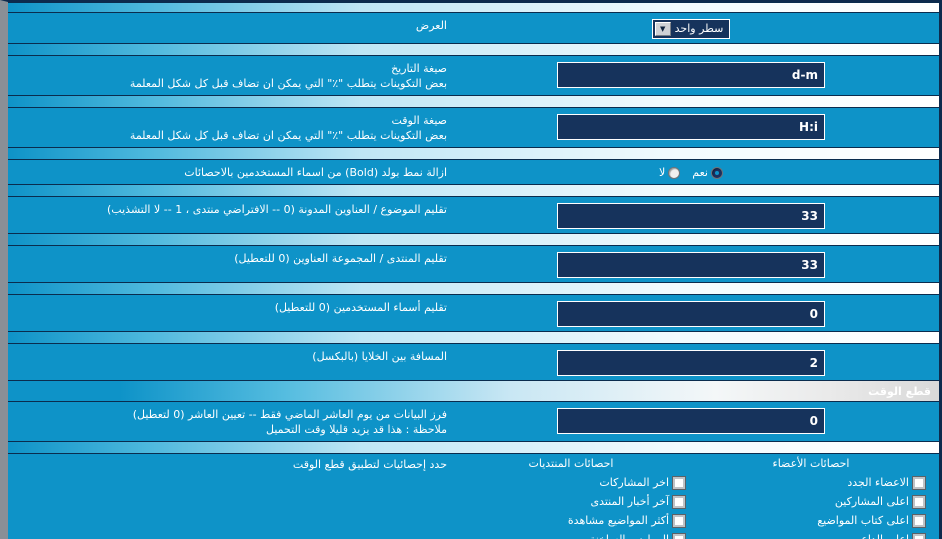  What do you see at coordinates (679, 535) in the screenshot?
I see `checkbox-hot-threads` at bounding box center [679, 535].